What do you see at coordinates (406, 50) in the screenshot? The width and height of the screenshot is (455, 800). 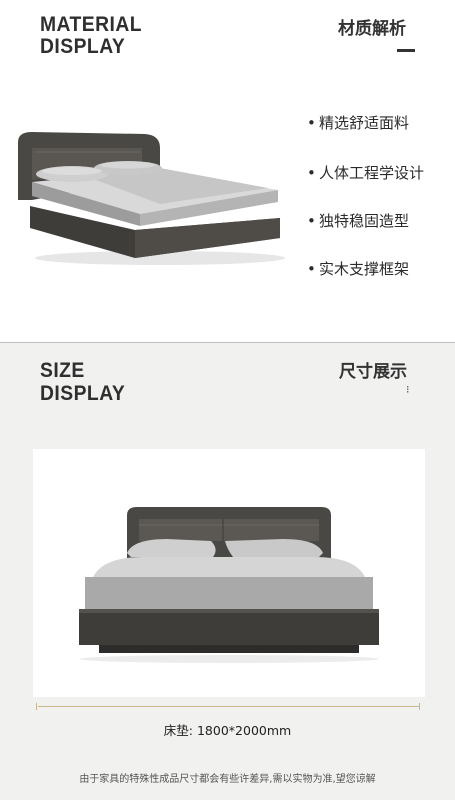 I see `title-underline` at bounding box center [406, 50].